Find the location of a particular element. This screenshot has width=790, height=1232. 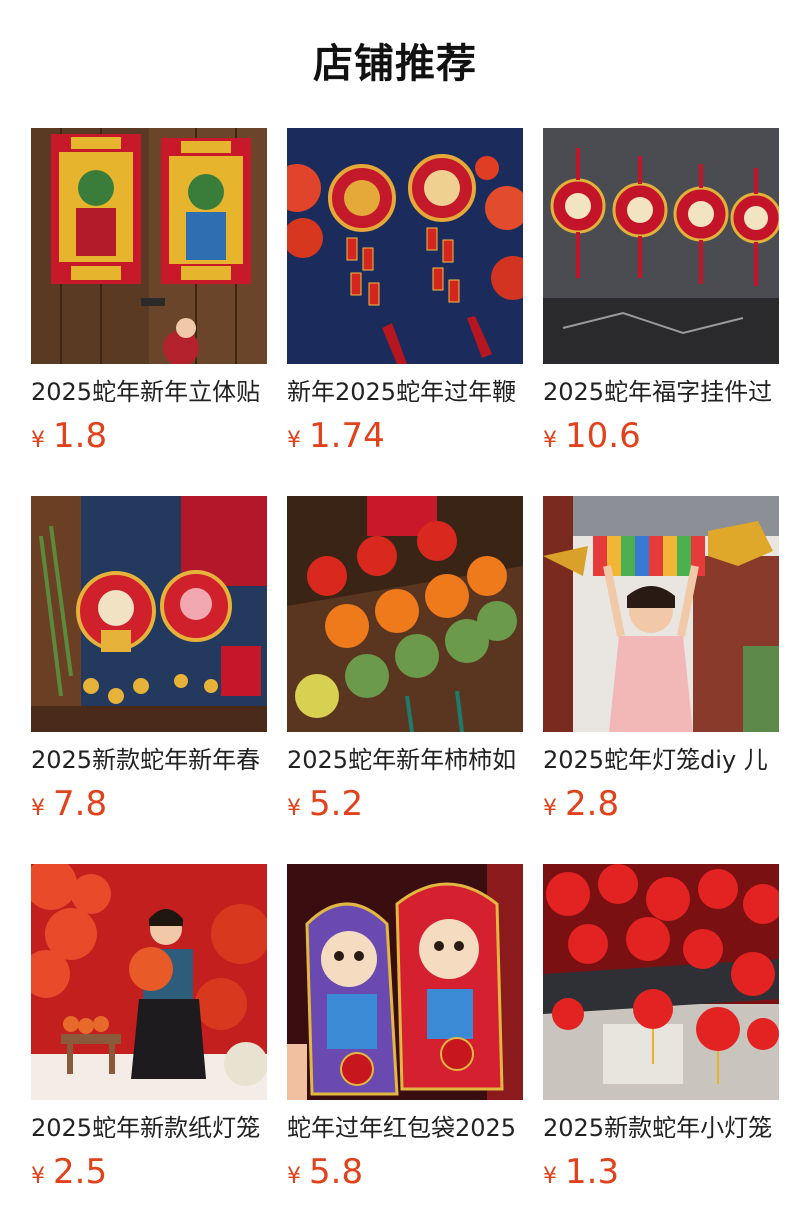

price-row: ¥1.3 is located at coordinates (661, 1172).